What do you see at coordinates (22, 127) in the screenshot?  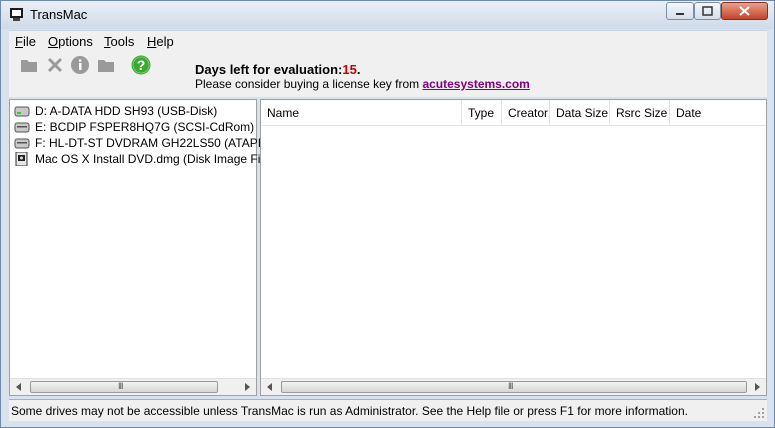 I see `cd-drive-icon` at bounding box center [22, 127].